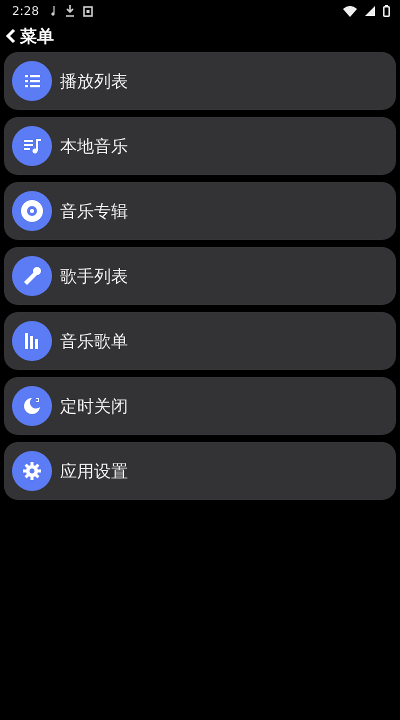 This screenshot has width=400, height=720. What do you see at coordinates (200, 471) in the screenshot?
I see `menu-item: 应用设置` at bounding box center [200, 471].